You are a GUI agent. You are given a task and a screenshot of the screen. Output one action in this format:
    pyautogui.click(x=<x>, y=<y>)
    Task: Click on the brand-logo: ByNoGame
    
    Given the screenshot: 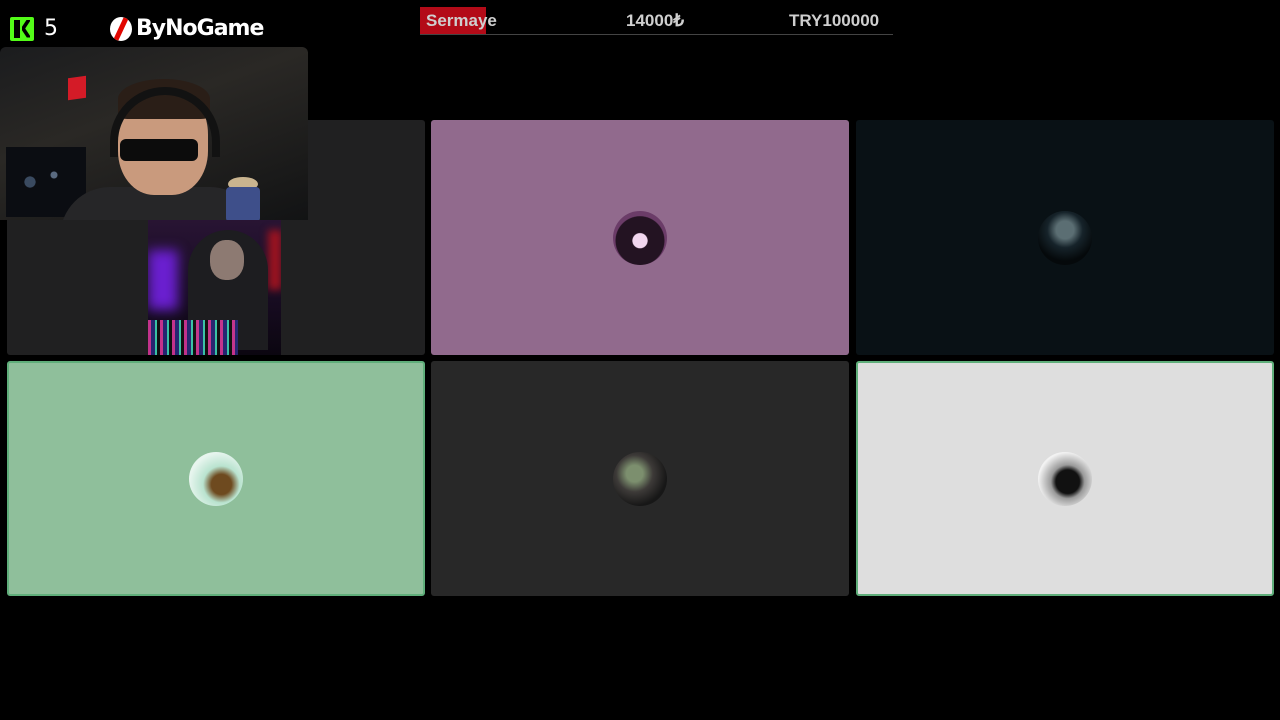 What is the action you would take?
    pyautogui.click(x=187, y=28)
    